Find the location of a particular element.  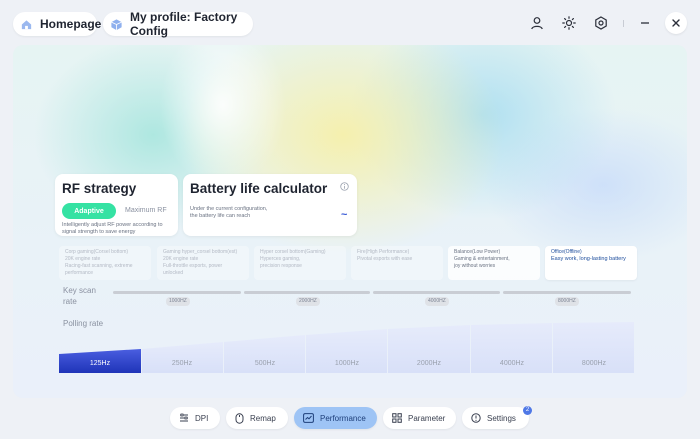

mode-line: Racing-fast scanning, extreme is located at coordinates (99, 266).